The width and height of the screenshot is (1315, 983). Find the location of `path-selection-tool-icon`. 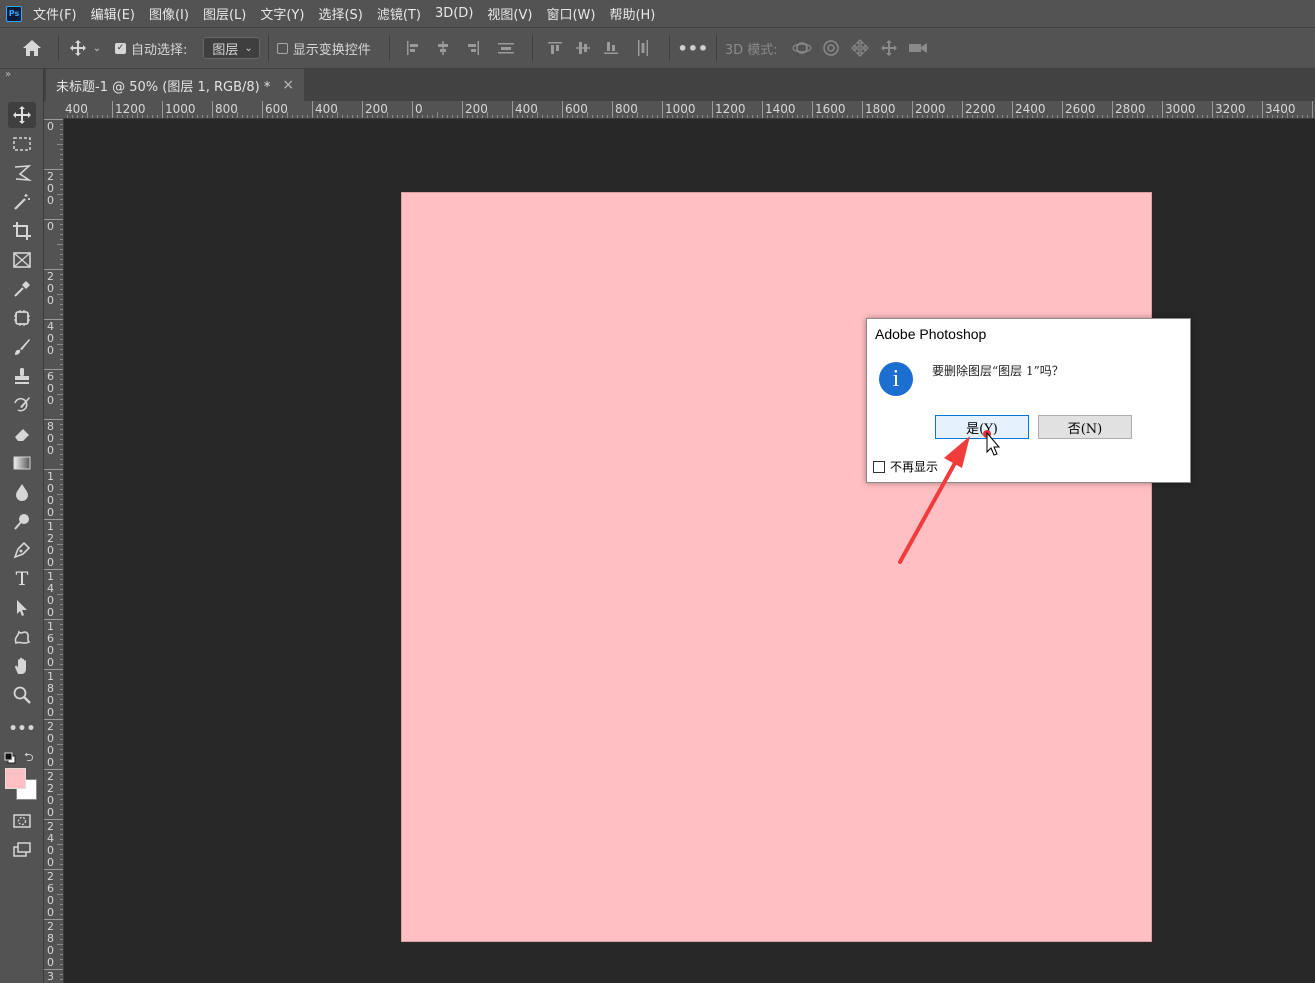

path-selection-tool-icon is located at coordinates (22, 608).